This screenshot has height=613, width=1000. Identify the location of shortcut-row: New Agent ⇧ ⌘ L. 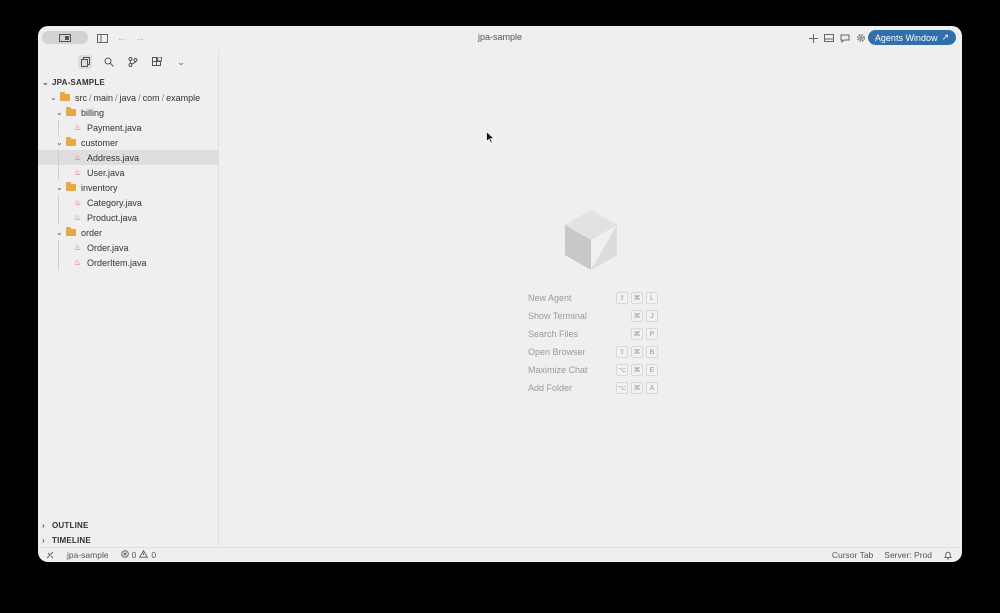
(593, 298).